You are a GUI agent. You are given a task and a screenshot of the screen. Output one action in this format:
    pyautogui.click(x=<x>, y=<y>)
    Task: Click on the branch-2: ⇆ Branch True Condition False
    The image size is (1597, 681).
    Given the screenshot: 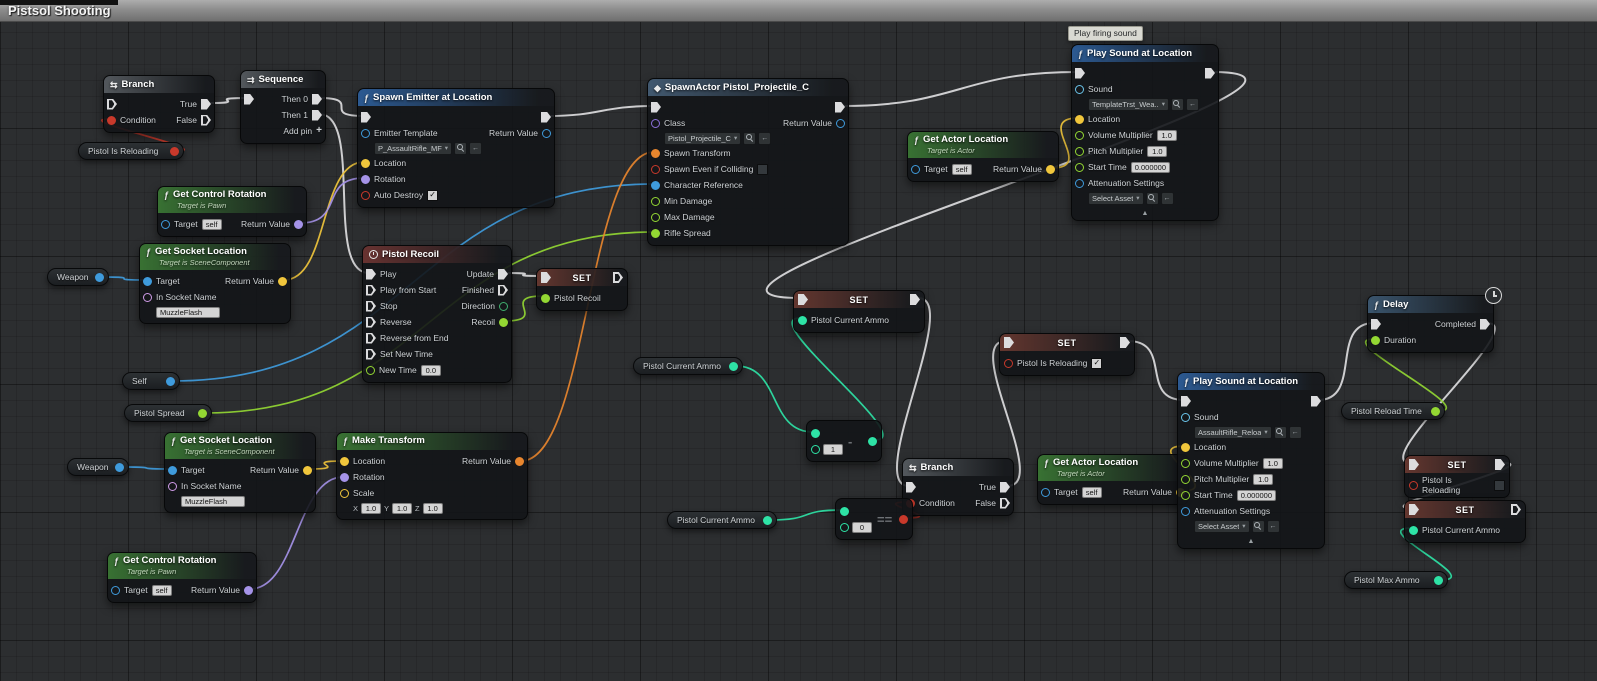 What is the action you would take?
    pyautogui.click(x=958, y=487)
    